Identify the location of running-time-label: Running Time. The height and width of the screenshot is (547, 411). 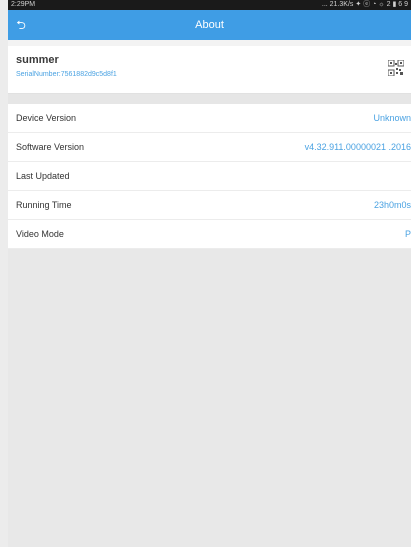
(44, 205).